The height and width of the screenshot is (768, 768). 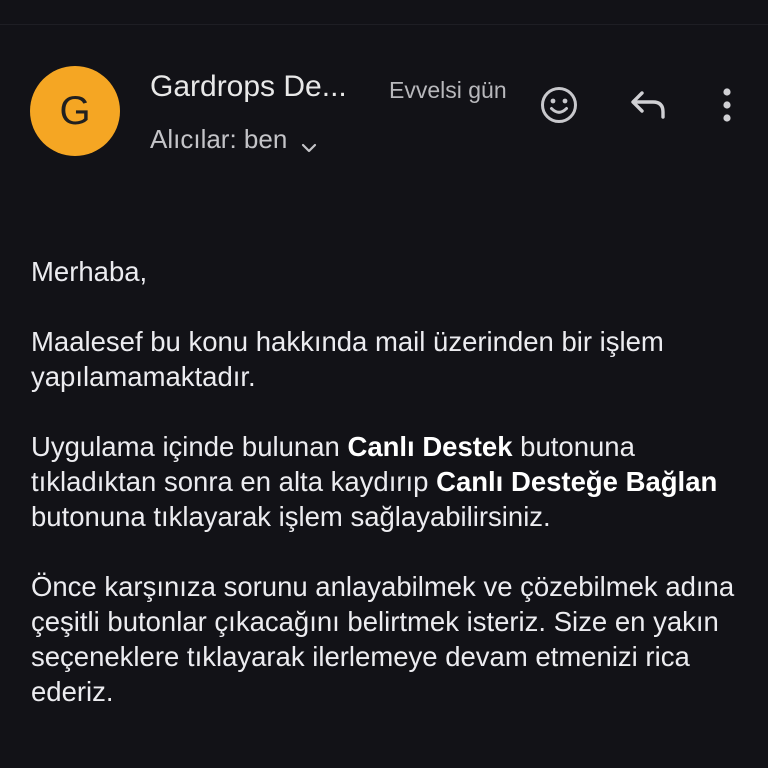 I want to click on top-divider, so click(x=384, y=24).